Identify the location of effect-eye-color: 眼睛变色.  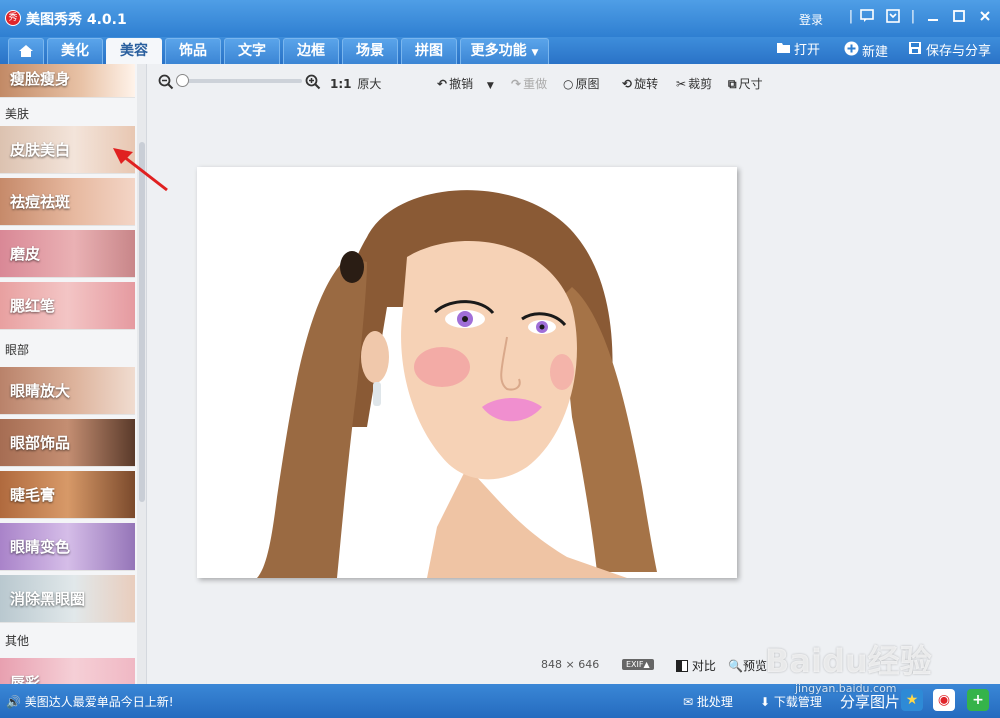
(67, 547).